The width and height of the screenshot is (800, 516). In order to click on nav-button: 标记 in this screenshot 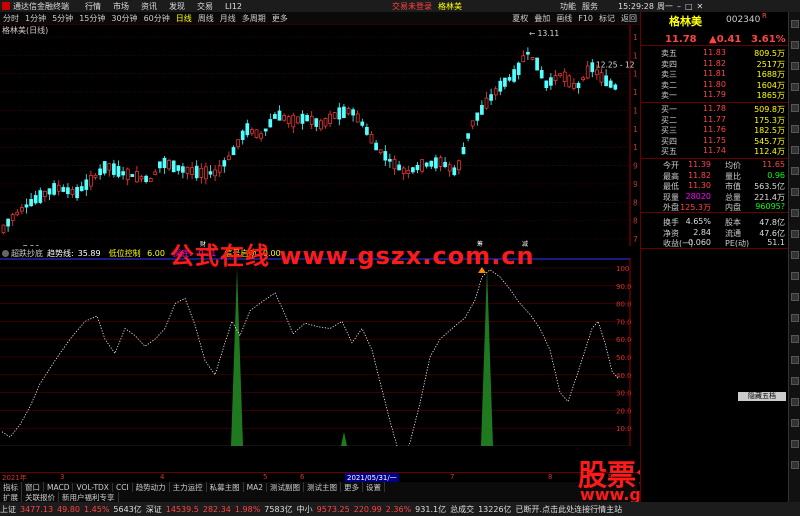, I will do `click(607, 18)`.